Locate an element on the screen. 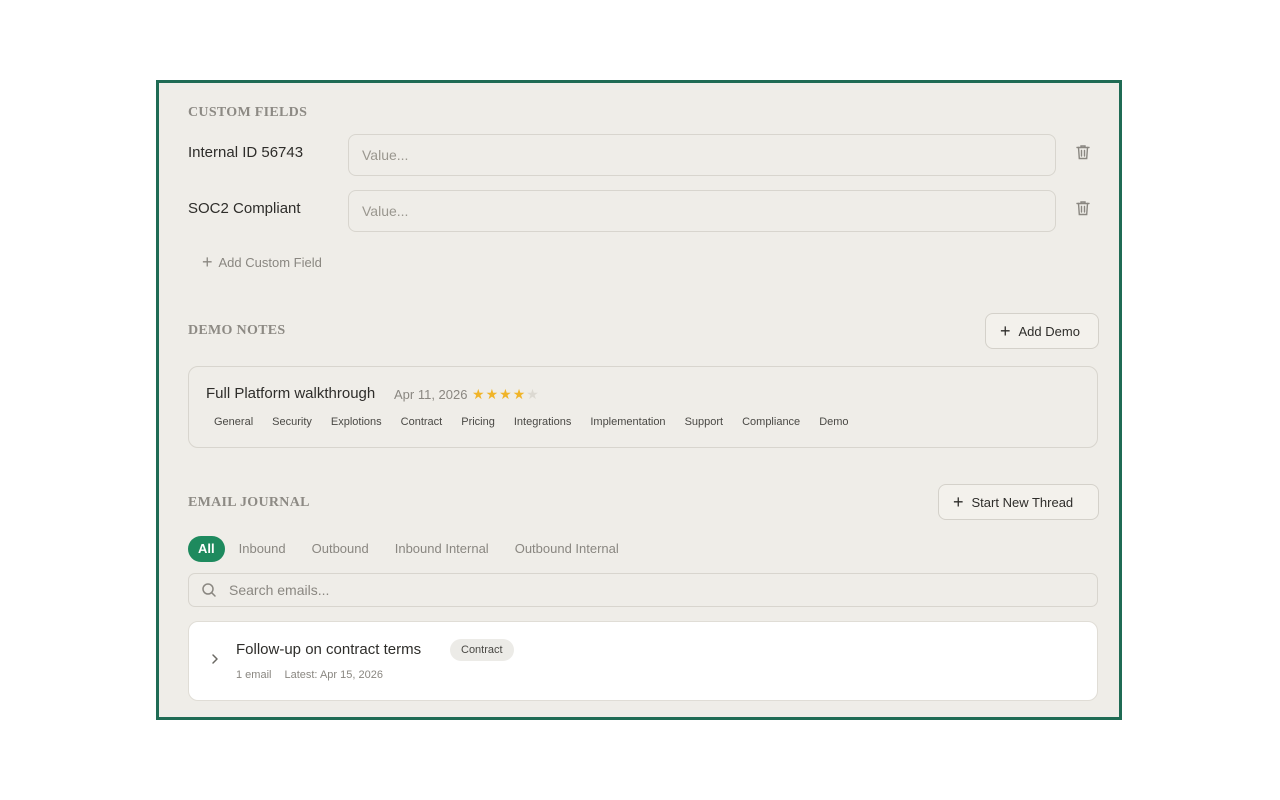  filter-tab: All is located at coordinates (206, 549).